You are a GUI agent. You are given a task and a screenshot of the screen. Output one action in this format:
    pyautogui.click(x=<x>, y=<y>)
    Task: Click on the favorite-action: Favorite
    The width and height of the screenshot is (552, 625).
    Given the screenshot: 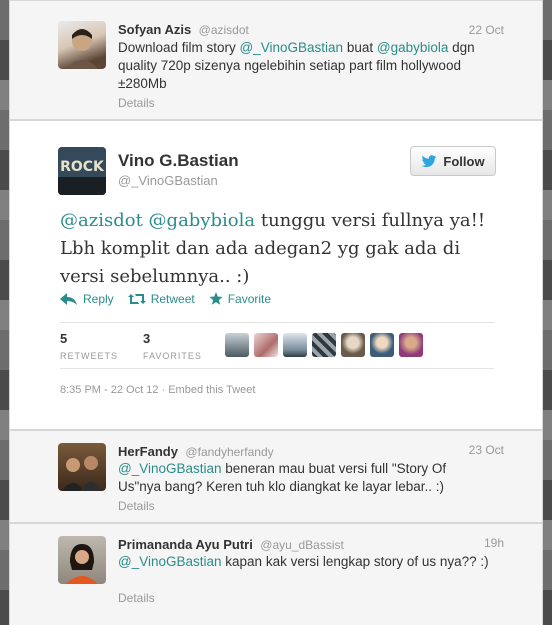 What is the action you would take?
    pyautogui.click(x=240, y=299)
    